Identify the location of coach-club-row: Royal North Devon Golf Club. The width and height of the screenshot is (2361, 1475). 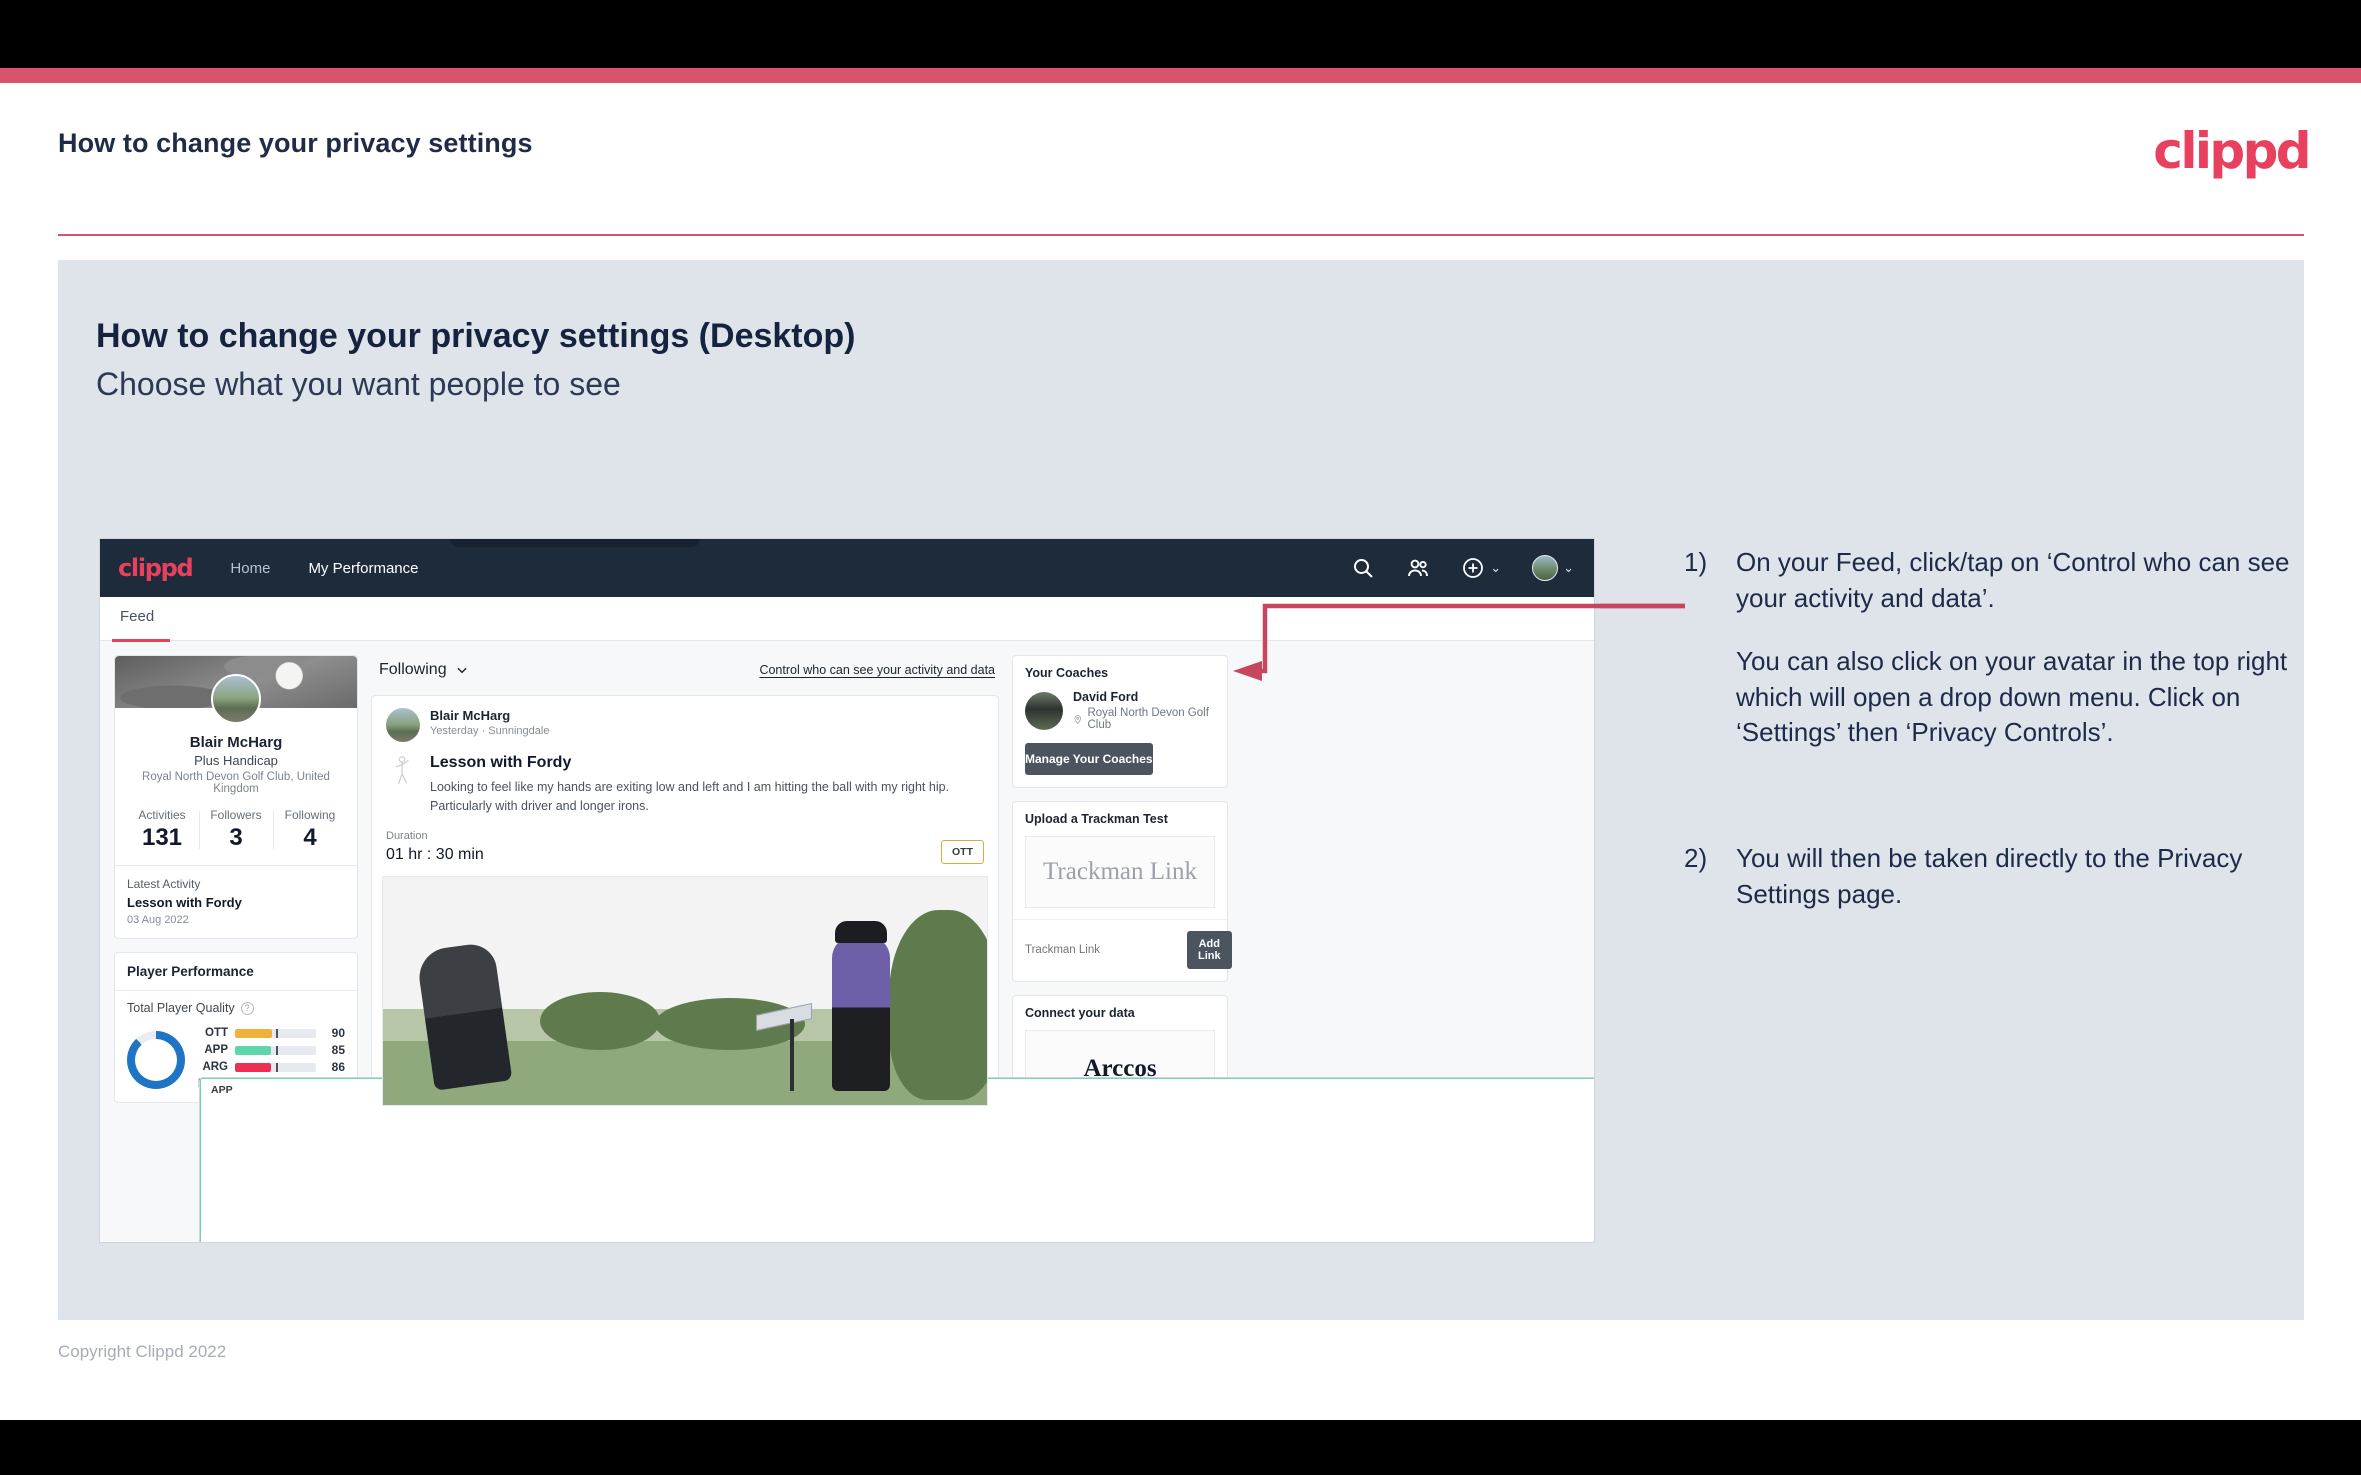
(1144, 719).